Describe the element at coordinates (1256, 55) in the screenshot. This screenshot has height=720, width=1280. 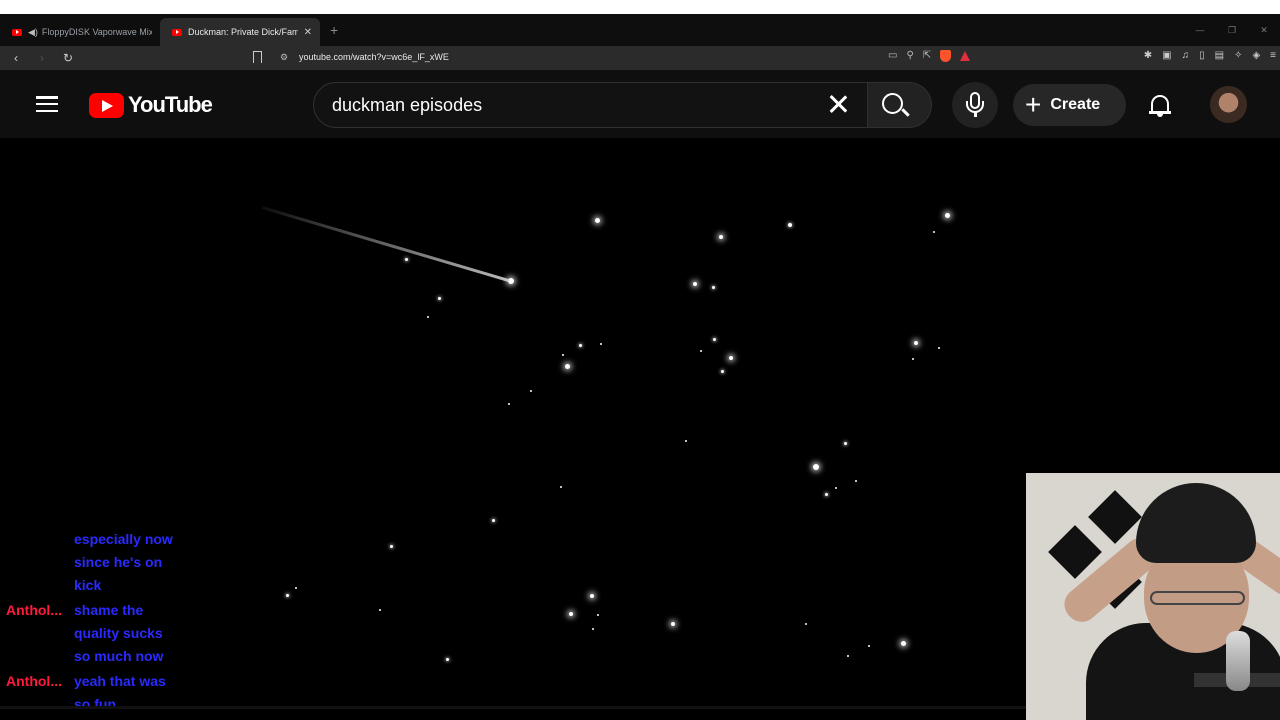
I see `vpn-icon: ◈` at that location.